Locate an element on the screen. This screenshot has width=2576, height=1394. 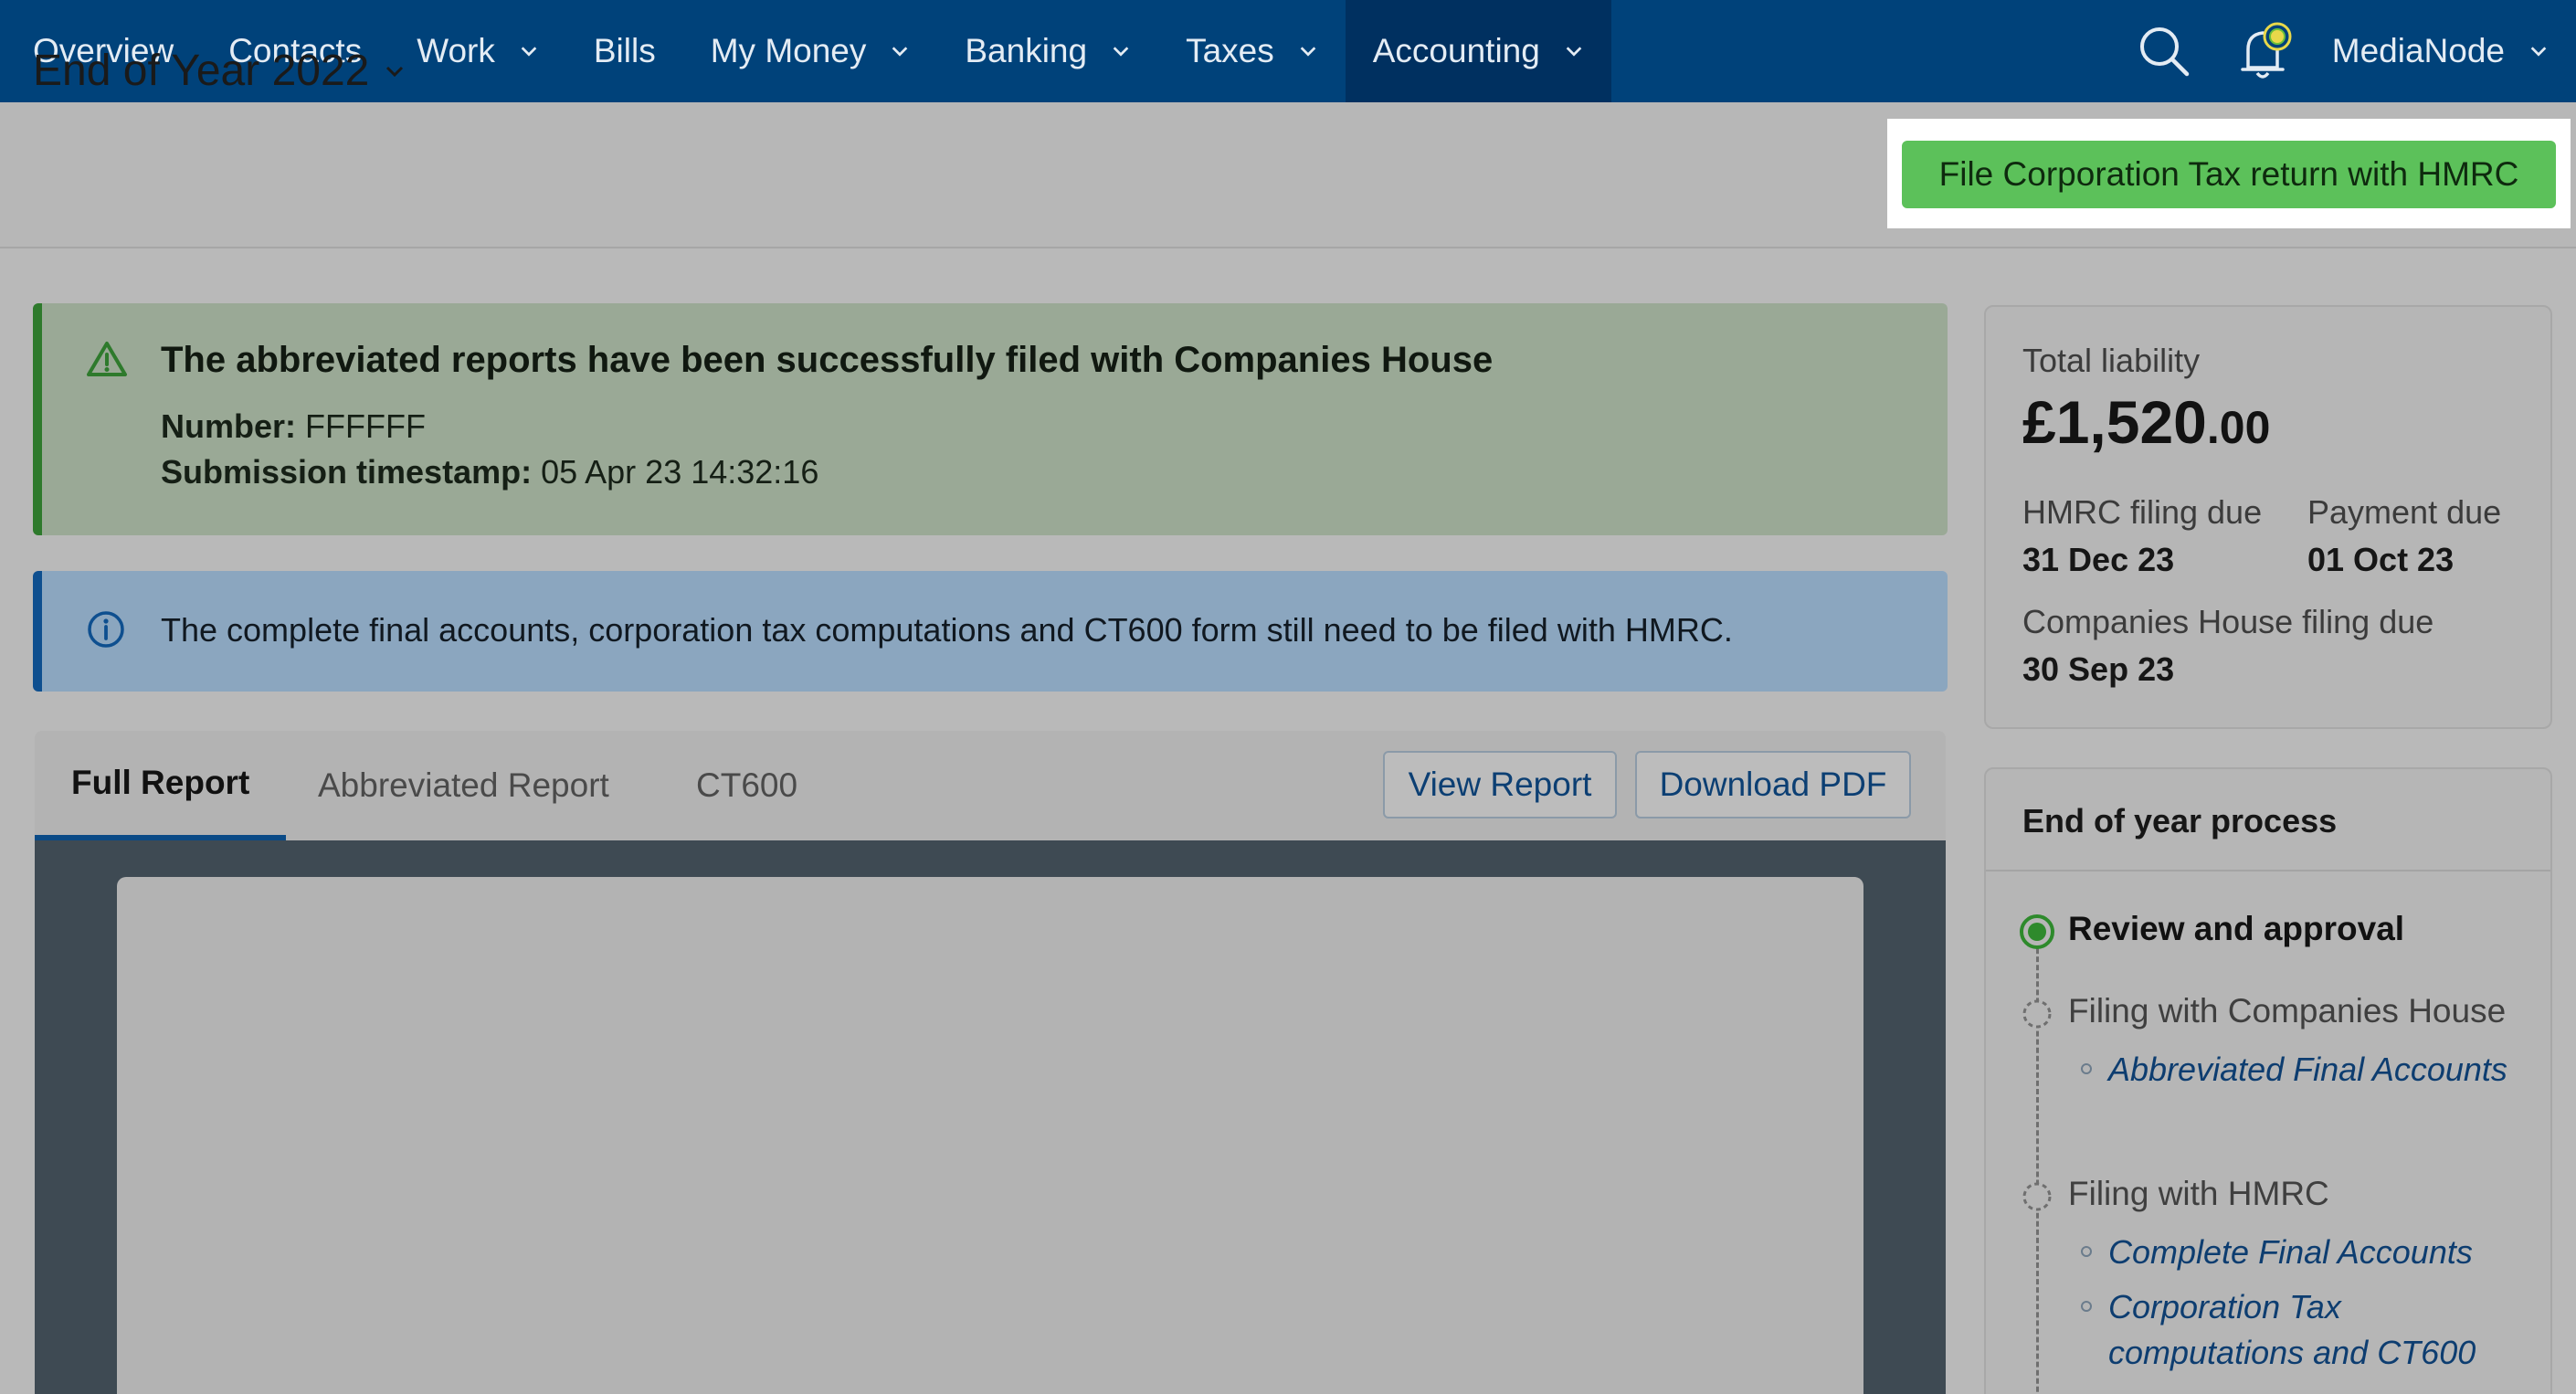
link-complete-final-accounts: Complete Final Accounts is located at coordinates (2318, 1252).